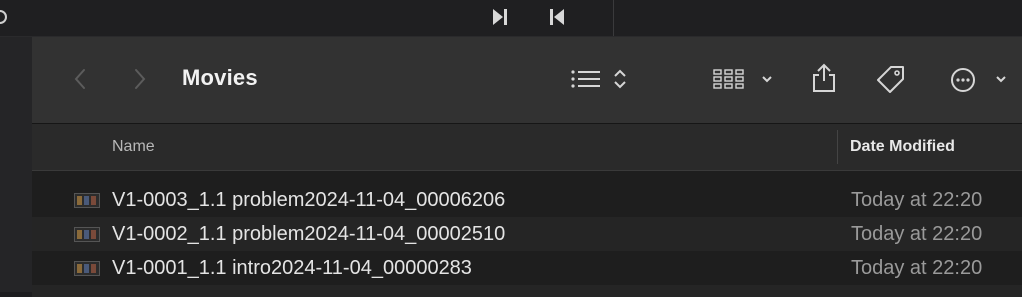 The height and width of the screenshot is (297, 1022). Describe the element at coordinates (891, 80) in the screenshot. I see `tag-icon` at that location.